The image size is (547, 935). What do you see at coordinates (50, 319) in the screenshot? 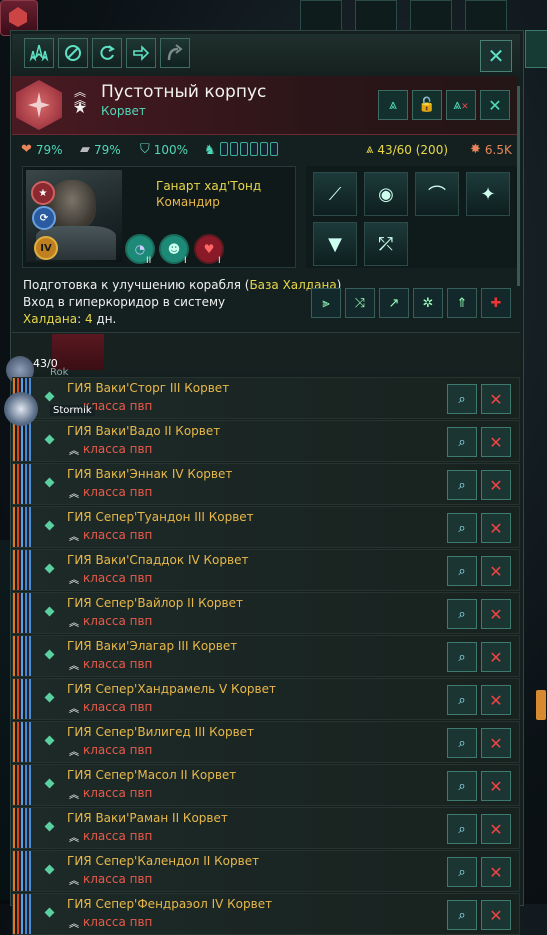
I see `system-link: Халдана` at bounding box center [50, 319].